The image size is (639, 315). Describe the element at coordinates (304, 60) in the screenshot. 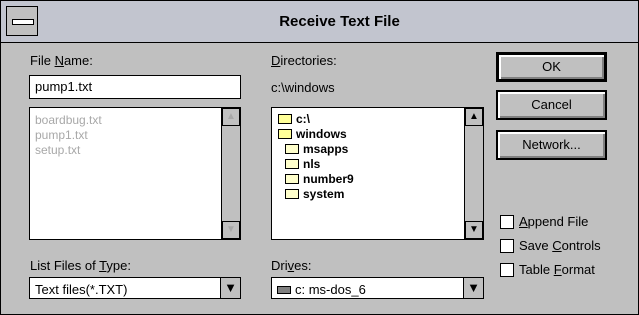

I see `directories-label: Directories:` at that location.